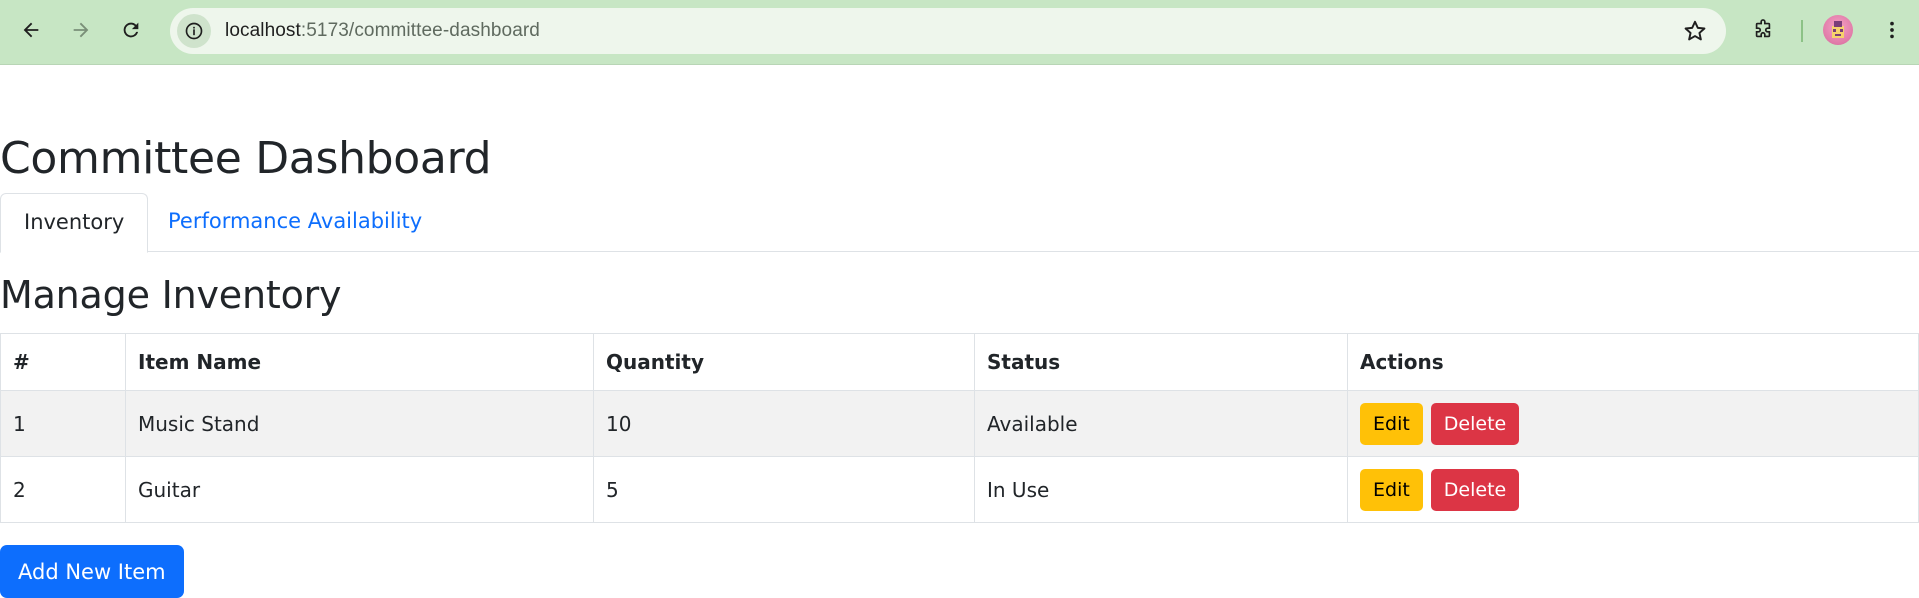 The height and width of the screenshot is (598, 1919). Describe the element at coordinates (74, 223) in the screenshot. I see `tab-inventory: Inventory` at that location.